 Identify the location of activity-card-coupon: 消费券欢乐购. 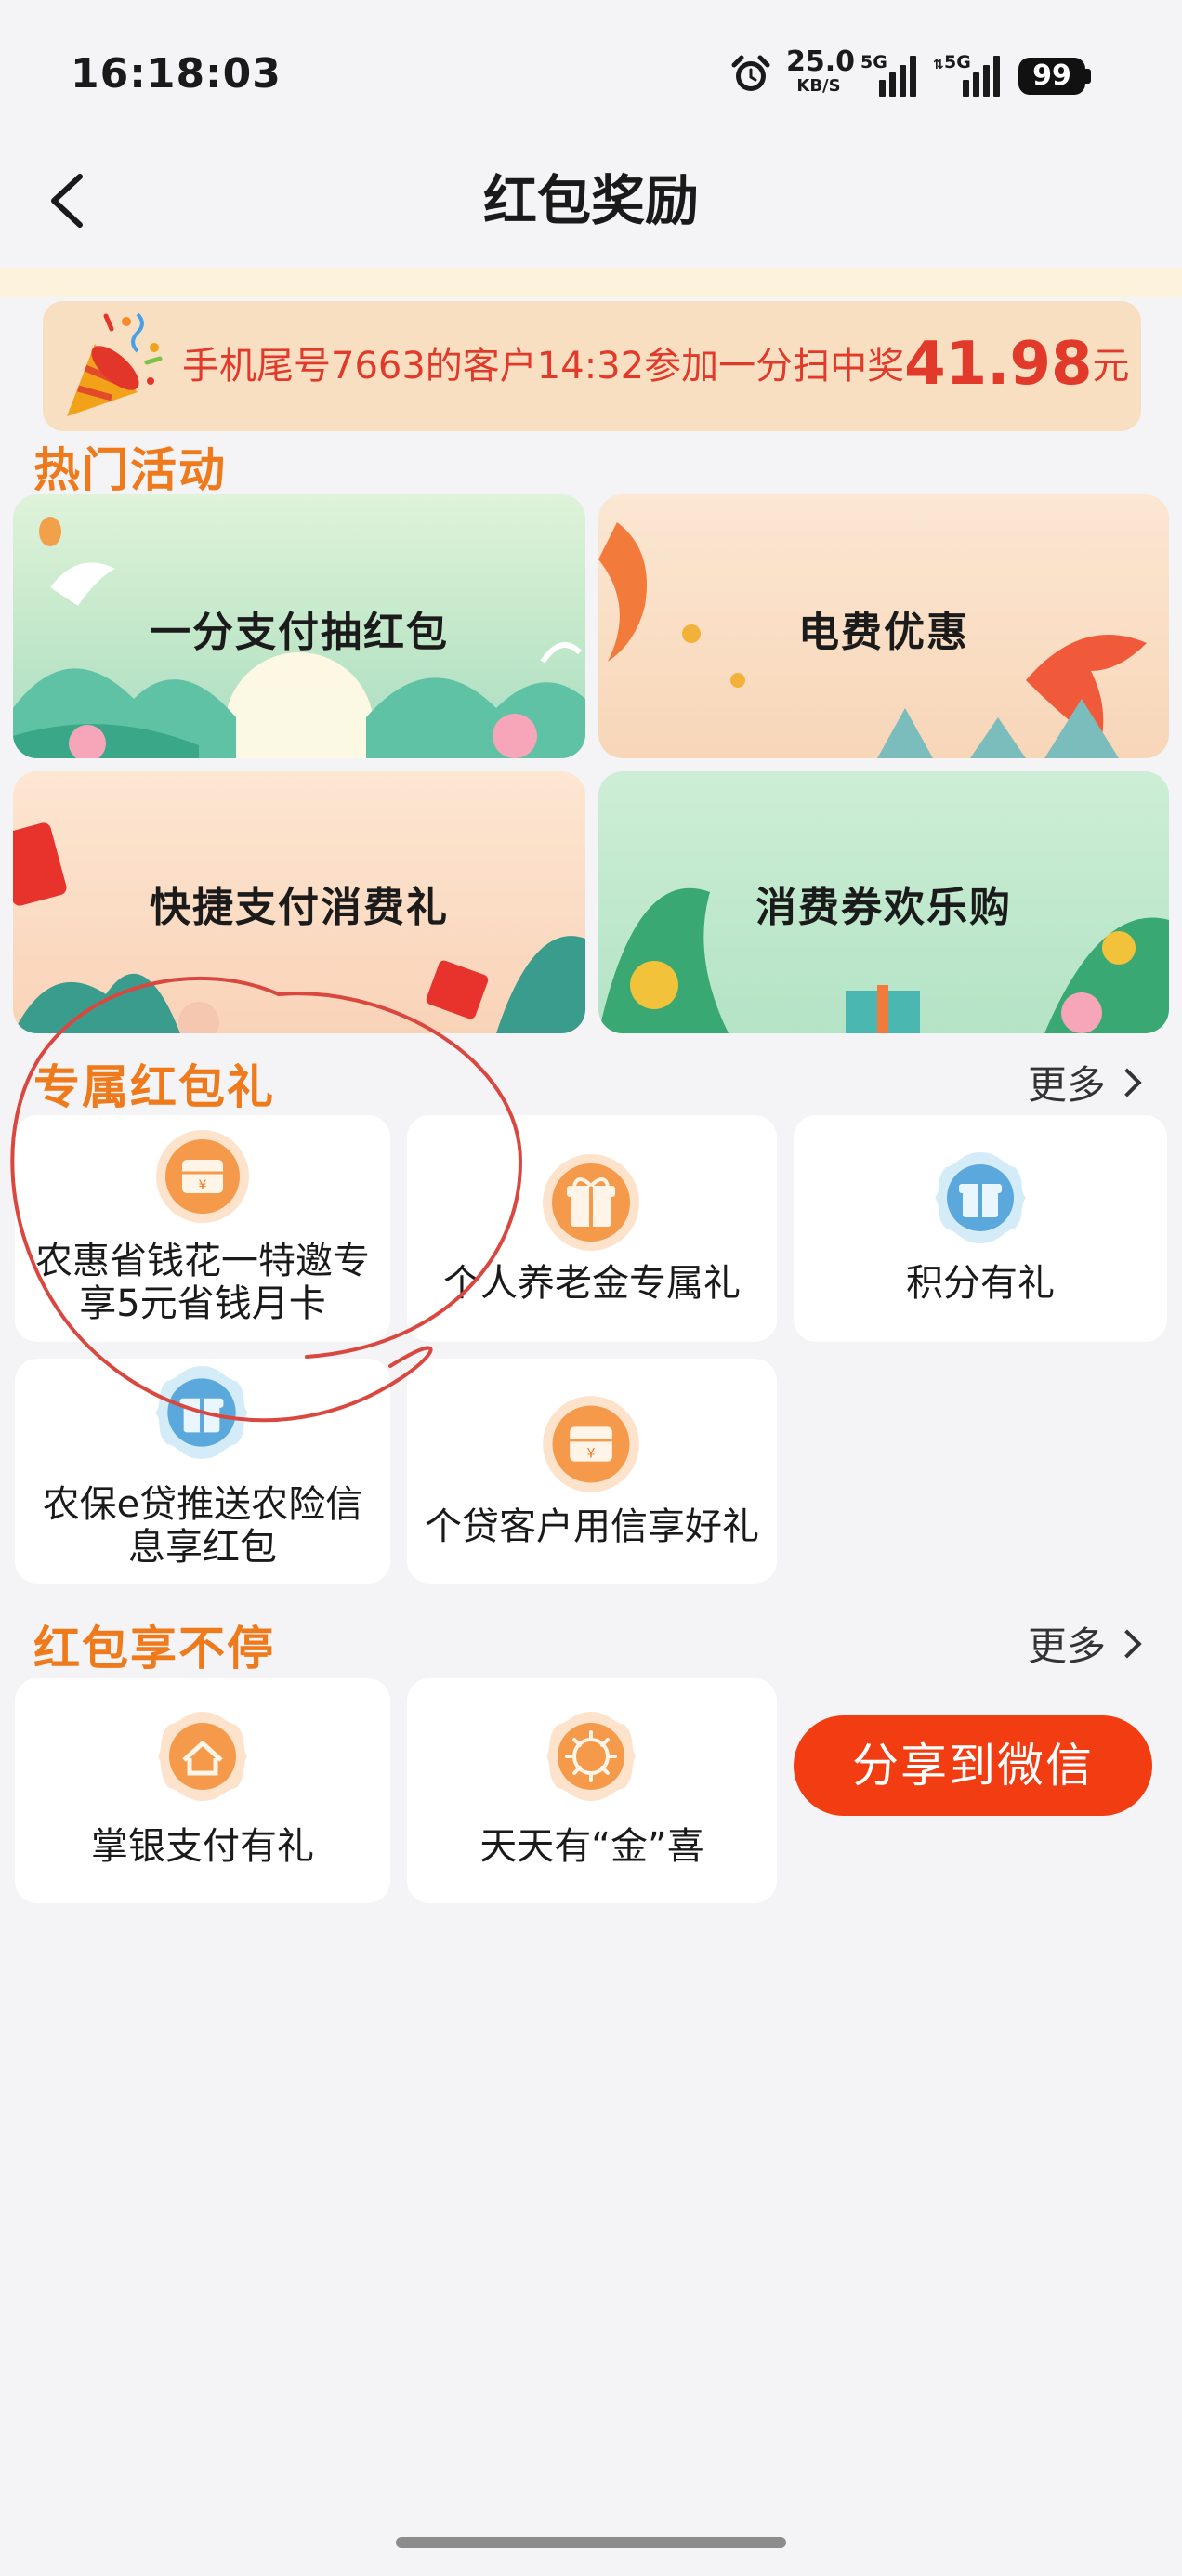
(883, 902).